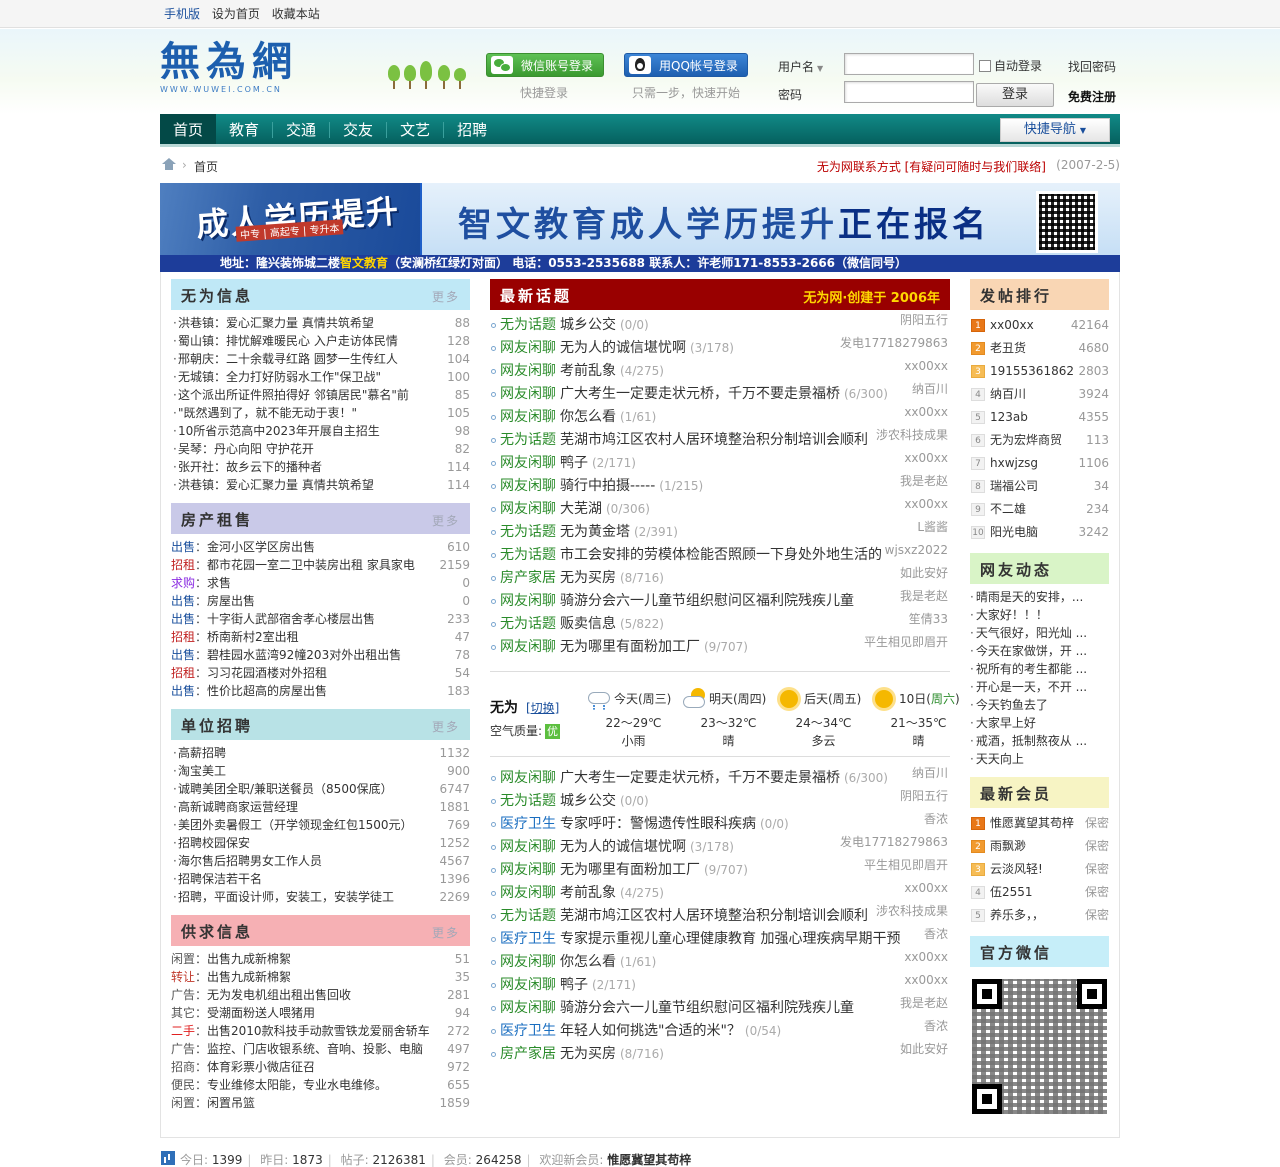 The width and height of the screenshot is (1280, 1167). I want to click on topic-author: 笙倩33, so click(928, 619).